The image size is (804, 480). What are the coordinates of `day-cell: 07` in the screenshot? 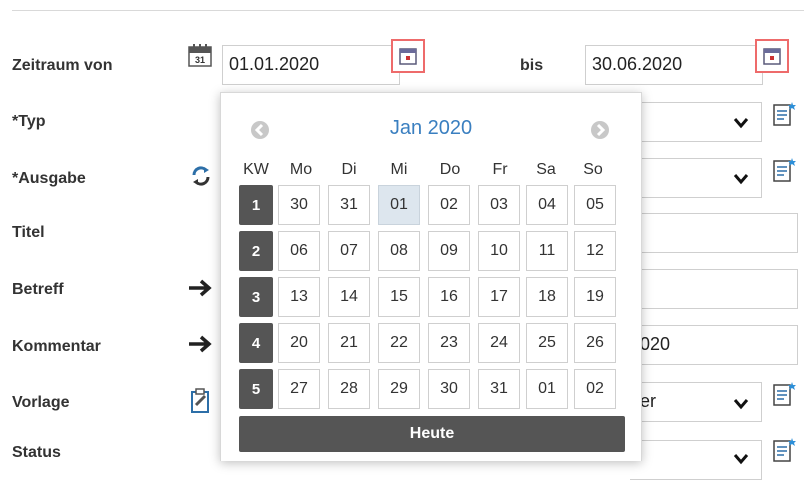 It's located at (349, 251).